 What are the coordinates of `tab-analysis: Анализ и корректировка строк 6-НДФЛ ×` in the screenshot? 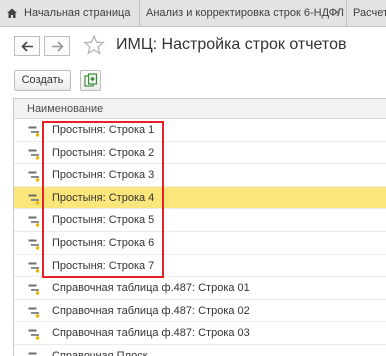 It's located at (243, 13).